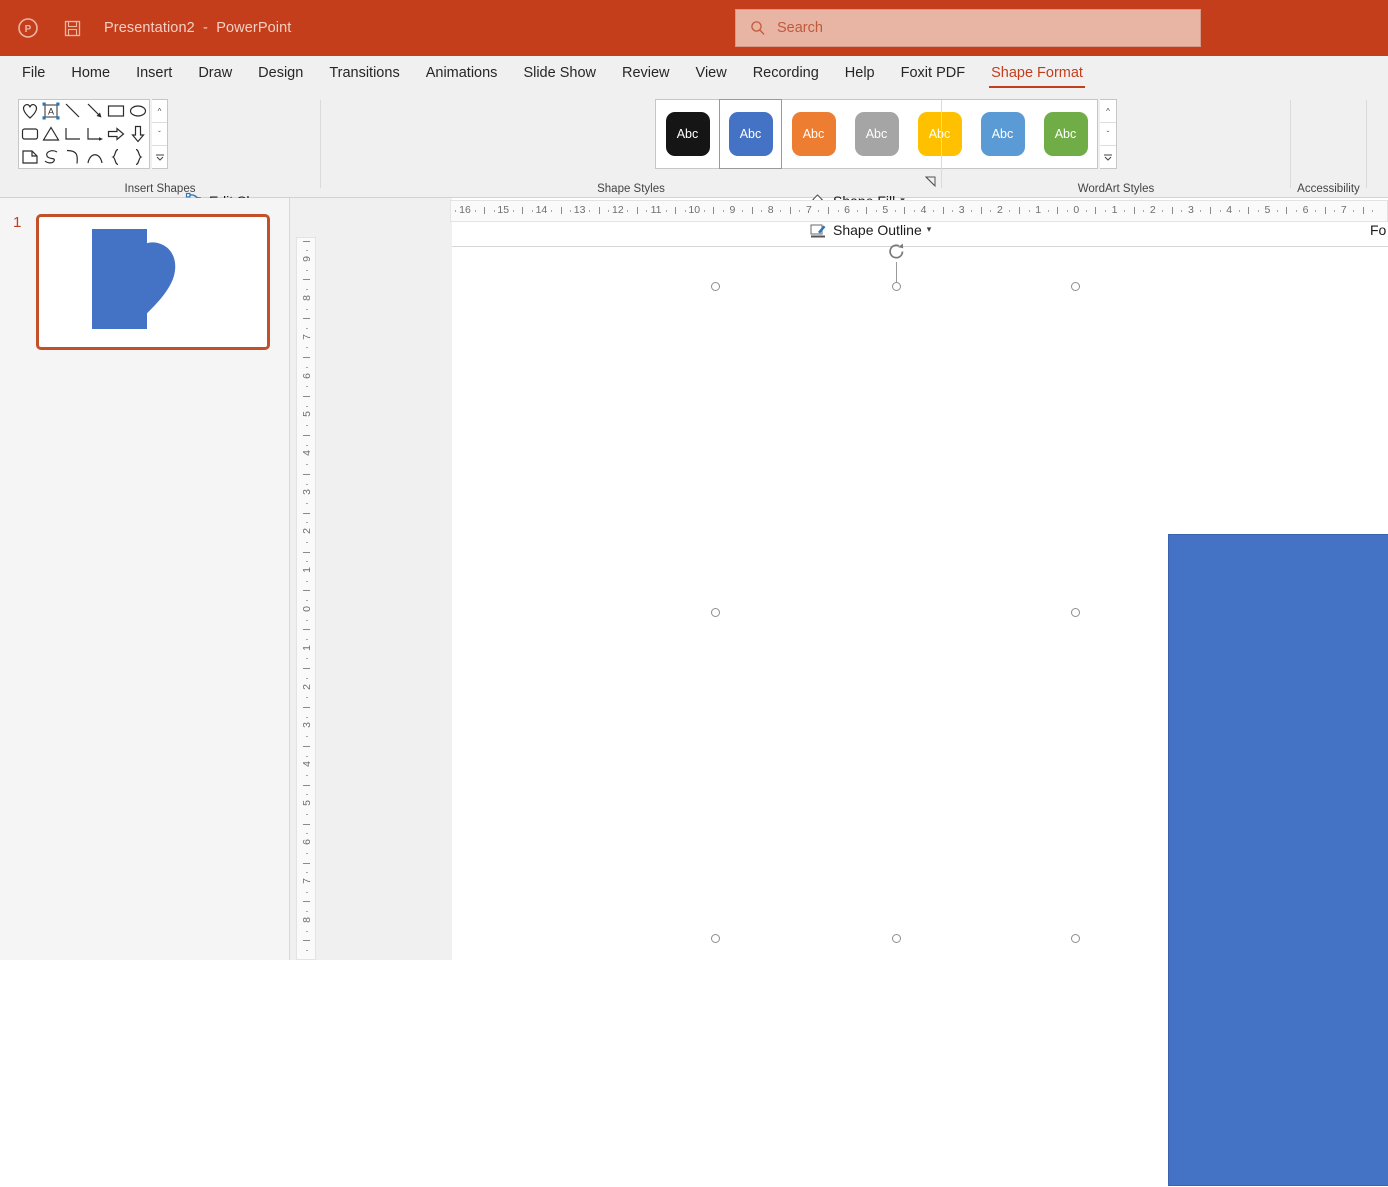 This screenshot has height=1187, width=1388. Describe the element at coordinates (1191, 210) in the screenshot. I see `ruler-tick-label: 3` at that location.